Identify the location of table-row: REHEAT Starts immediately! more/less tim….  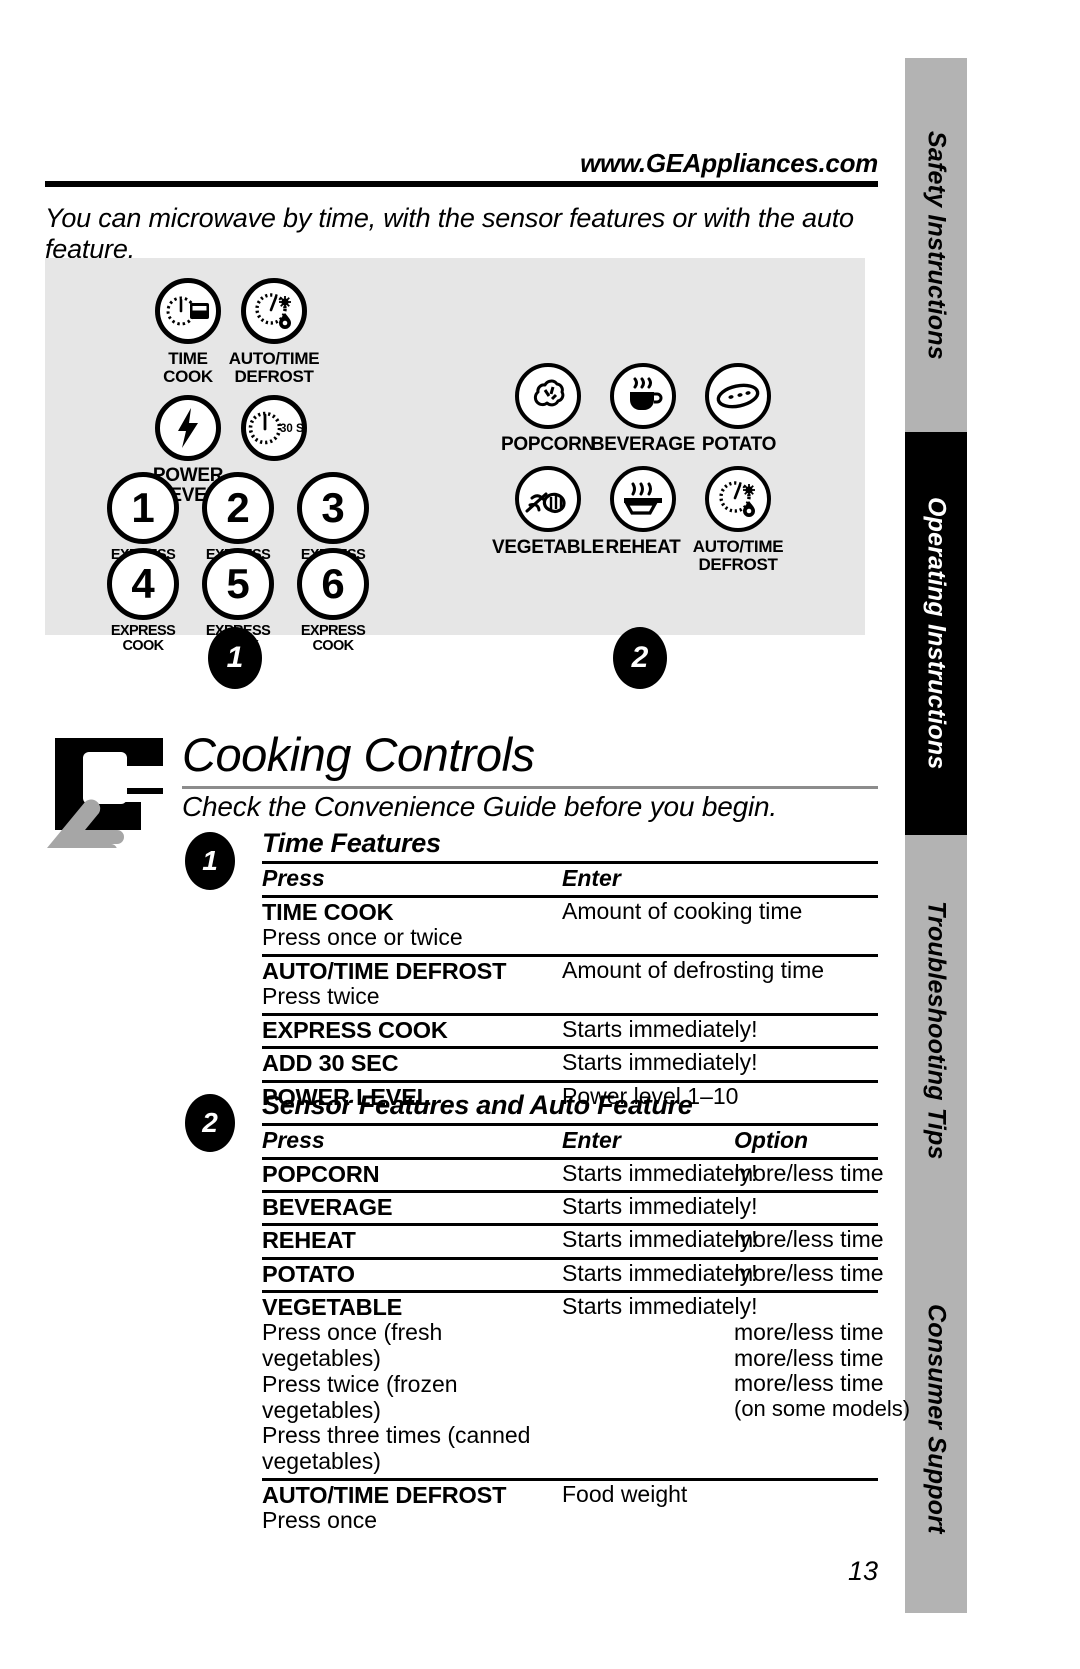
(573, 1241).